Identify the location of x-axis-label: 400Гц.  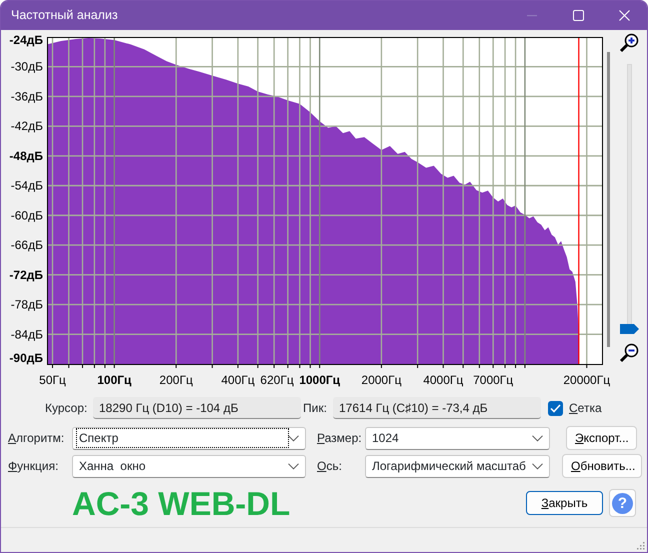
(238, 380).